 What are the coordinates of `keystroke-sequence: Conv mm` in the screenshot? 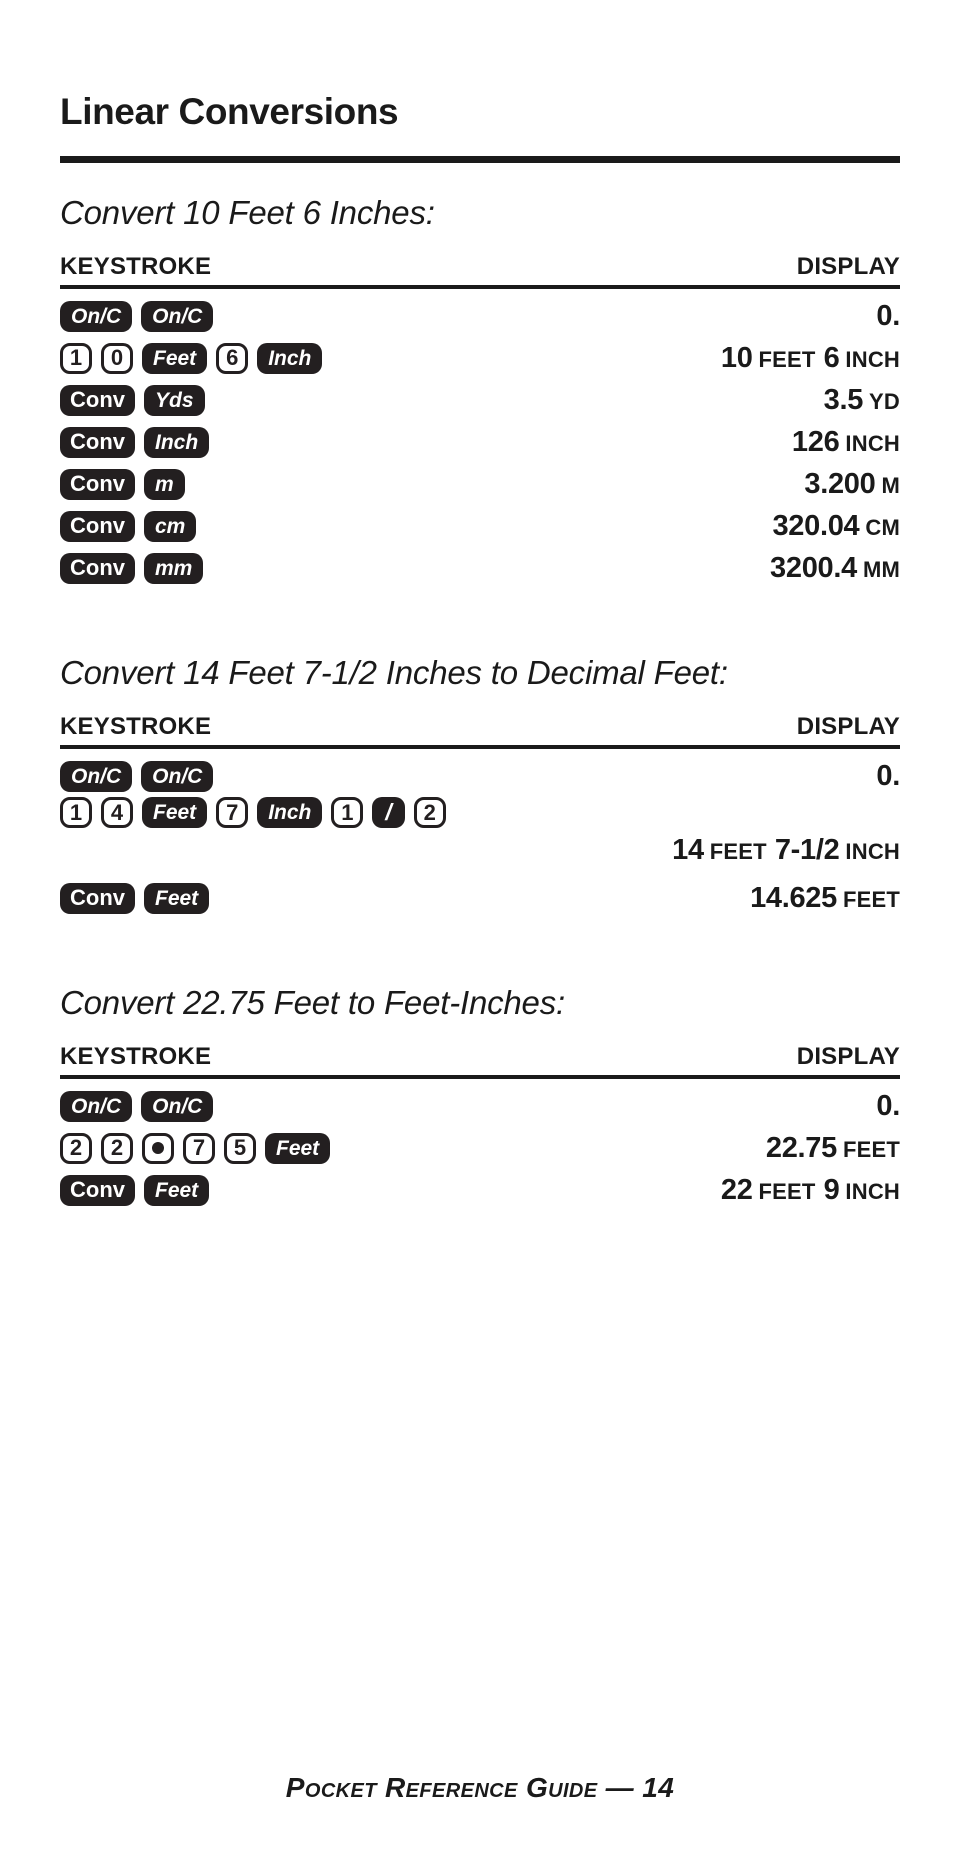 It's located at (132, 568).